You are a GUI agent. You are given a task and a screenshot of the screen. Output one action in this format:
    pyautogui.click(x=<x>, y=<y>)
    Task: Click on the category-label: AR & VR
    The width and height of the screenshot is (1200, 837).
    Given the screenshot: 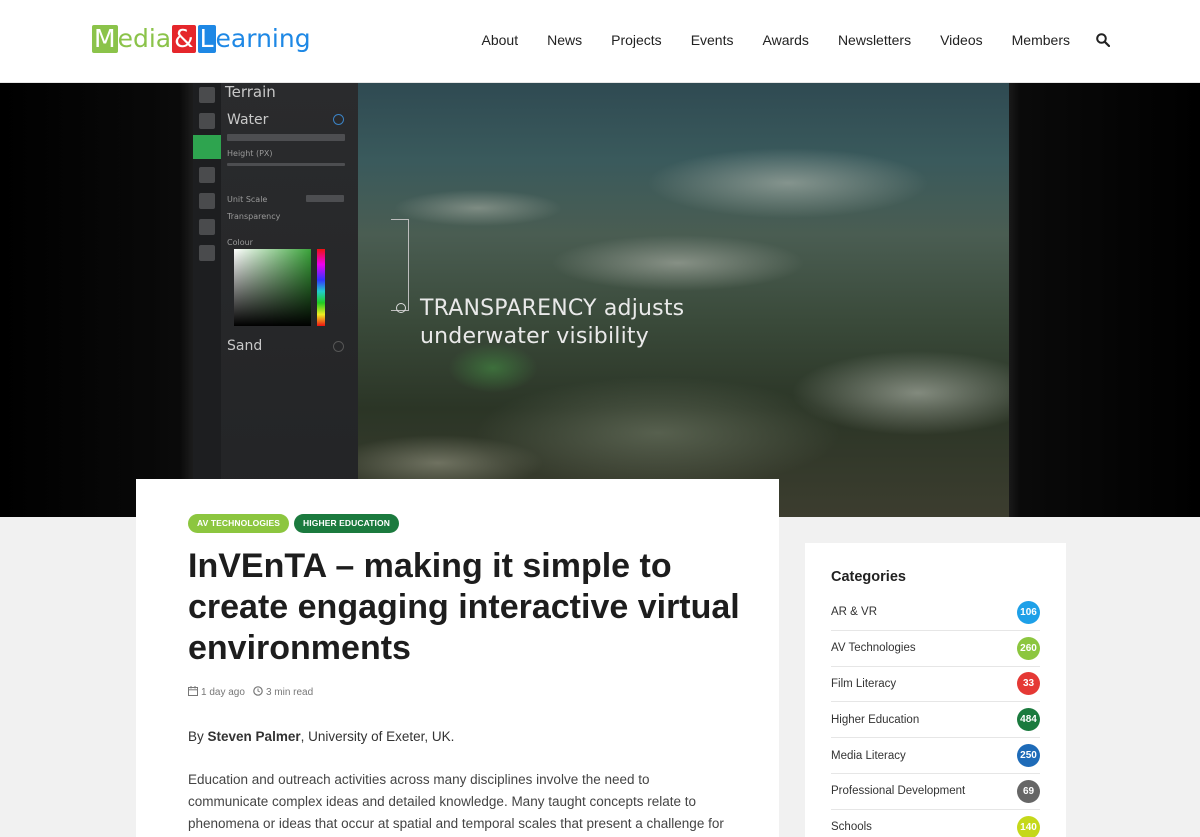 What is the action you would take?
    pyautogui.click(x=854, y=612)
    